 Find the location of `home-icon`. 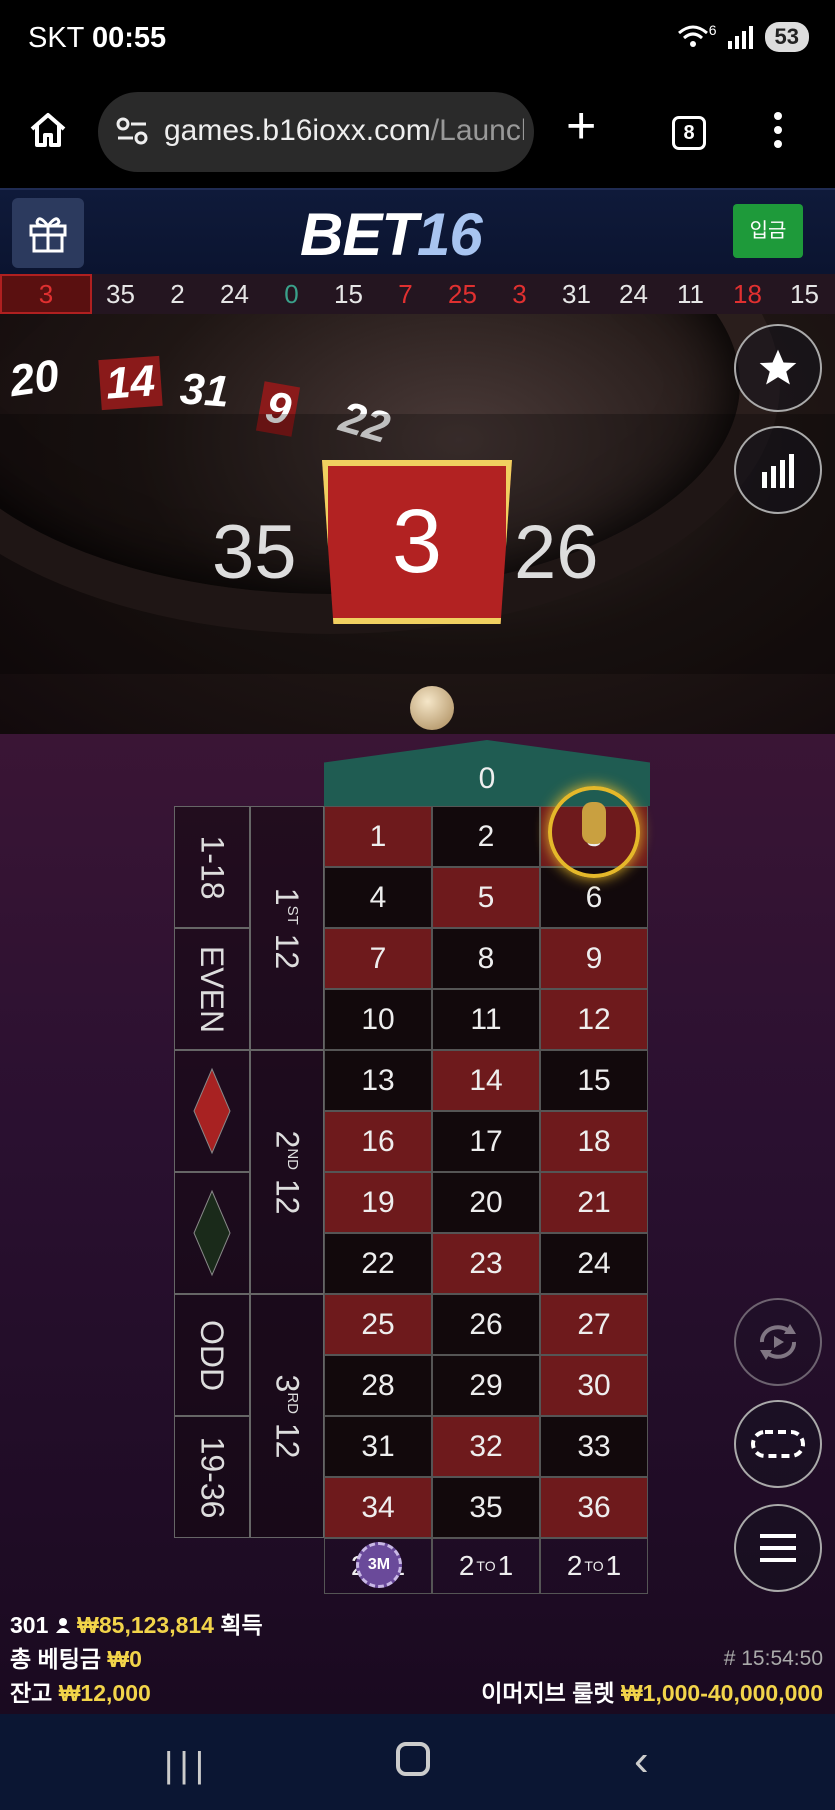

home-icon is located at coordinates (48, 130).